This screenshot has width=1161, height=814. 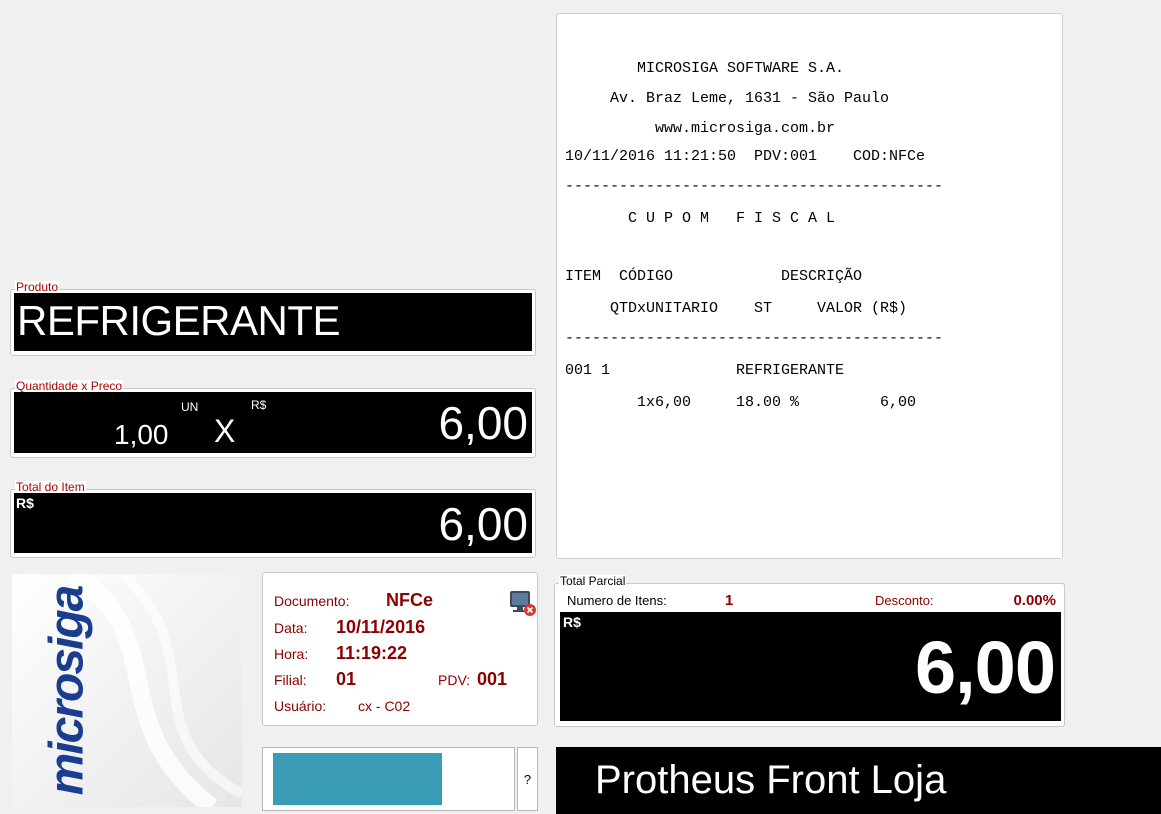 What do you see at coordinates (372, 653) in the screenshot?
I see `hora-value: 11:19:22` at bounding box center [372, 653].